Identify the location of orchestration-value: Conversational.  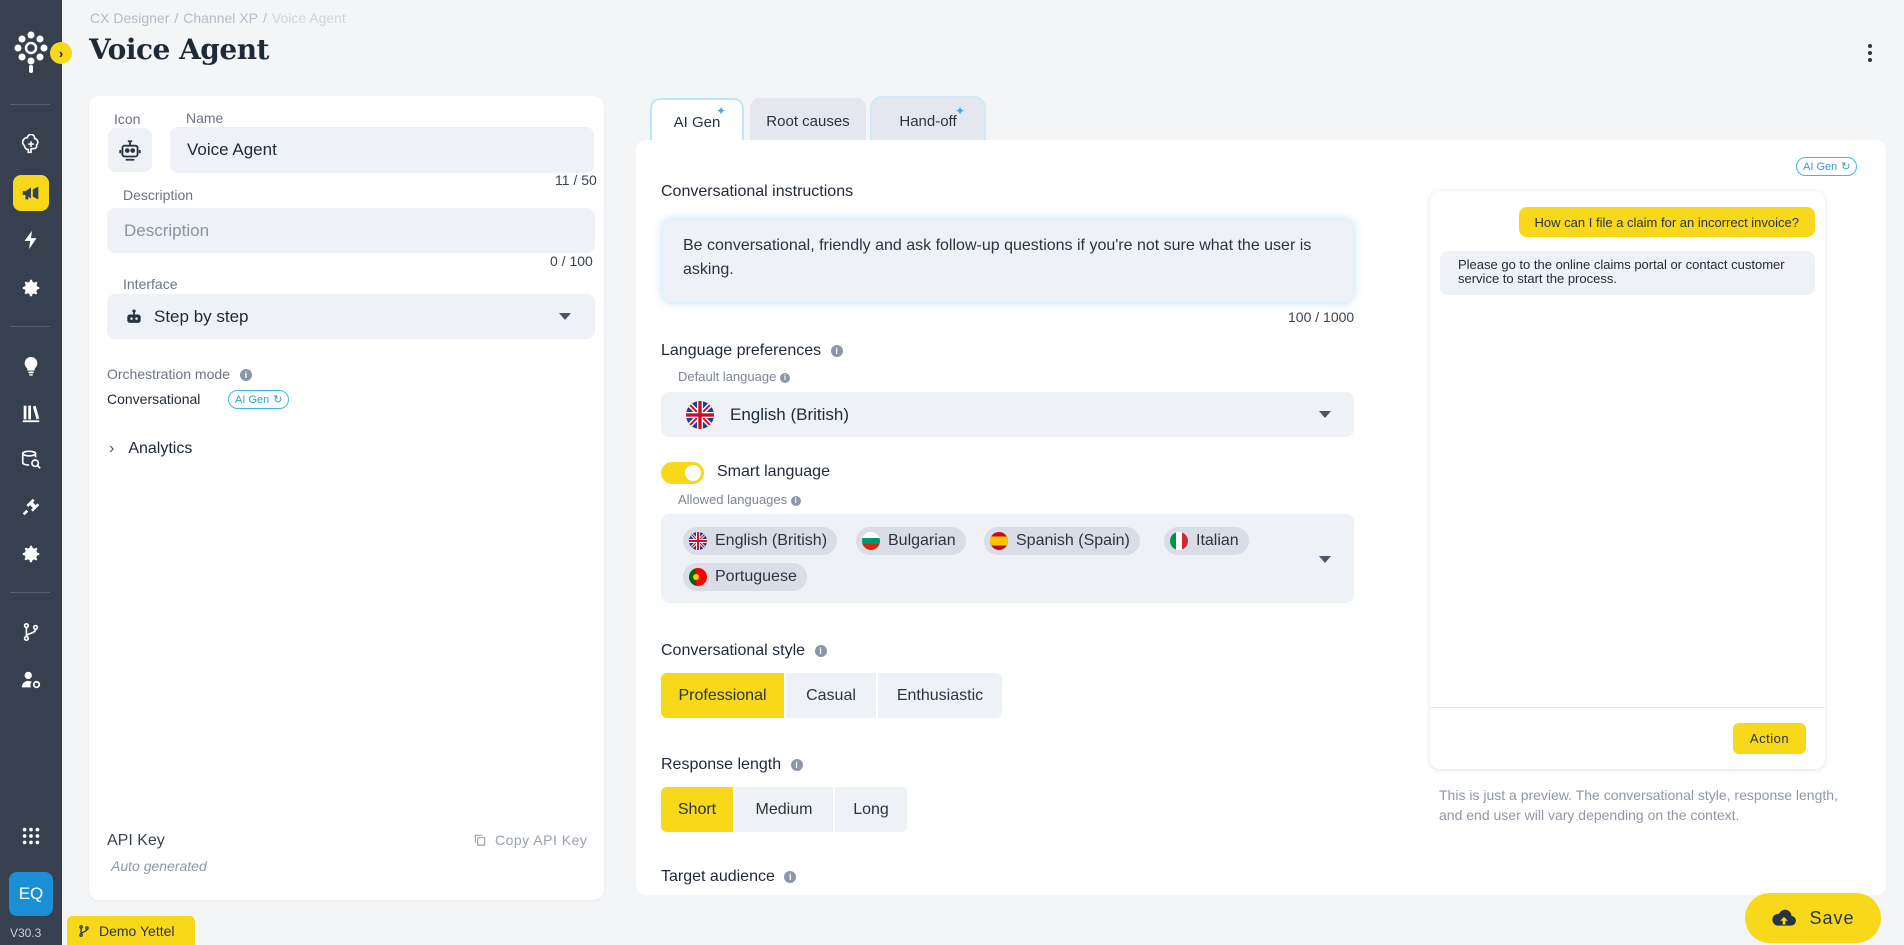
(154, 399).